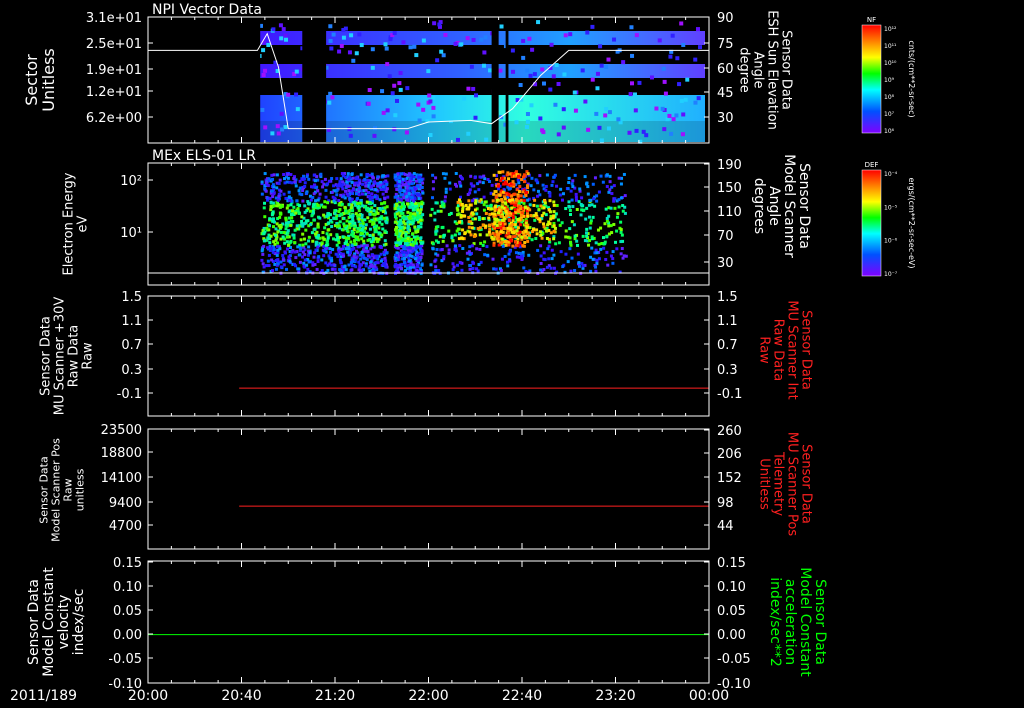  I want to click on axis-label-line: Model Constant, so click(49, 622).